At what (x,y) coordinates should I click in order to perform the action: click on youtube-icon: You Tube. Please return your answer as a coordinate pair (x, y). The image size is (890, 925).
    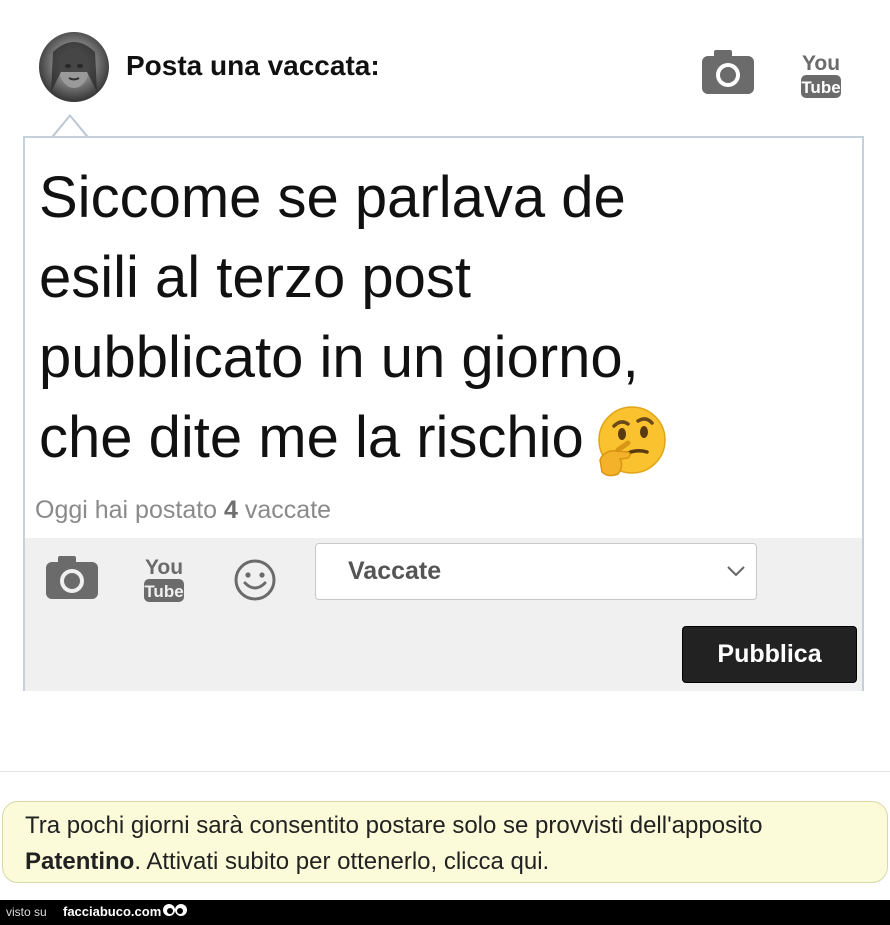
    Looking at the image, I should click on (821, 74).